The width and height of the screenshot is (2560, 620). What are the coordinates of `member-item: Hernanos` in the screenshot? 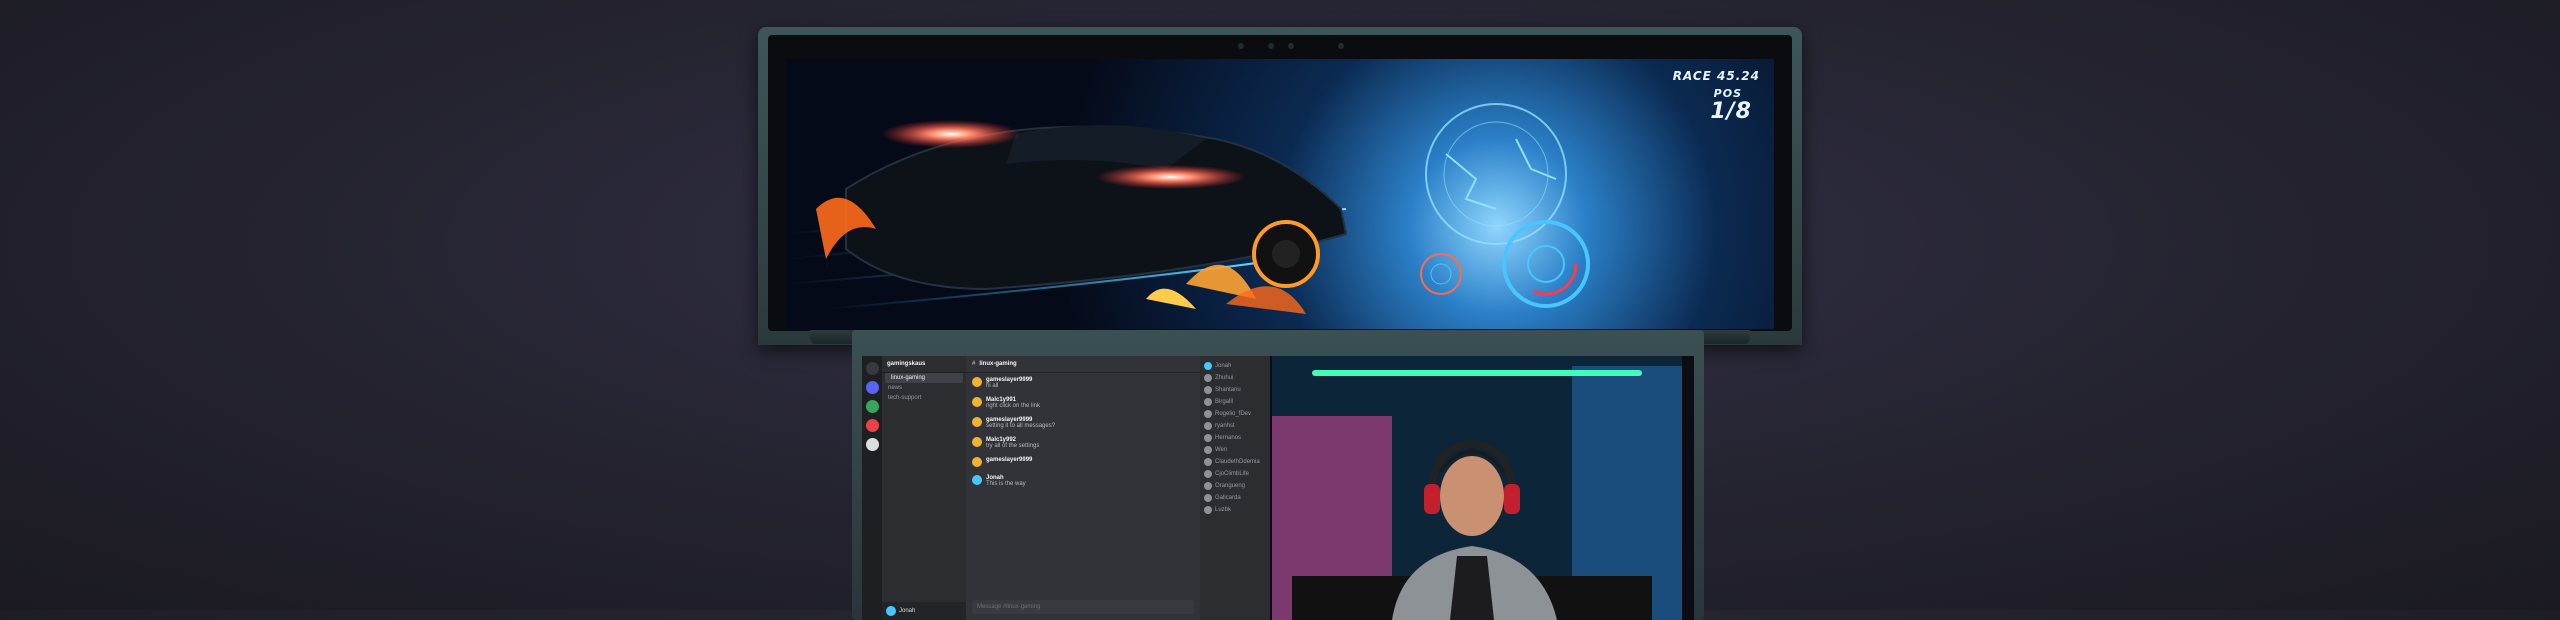 It's located at (1235, 438).